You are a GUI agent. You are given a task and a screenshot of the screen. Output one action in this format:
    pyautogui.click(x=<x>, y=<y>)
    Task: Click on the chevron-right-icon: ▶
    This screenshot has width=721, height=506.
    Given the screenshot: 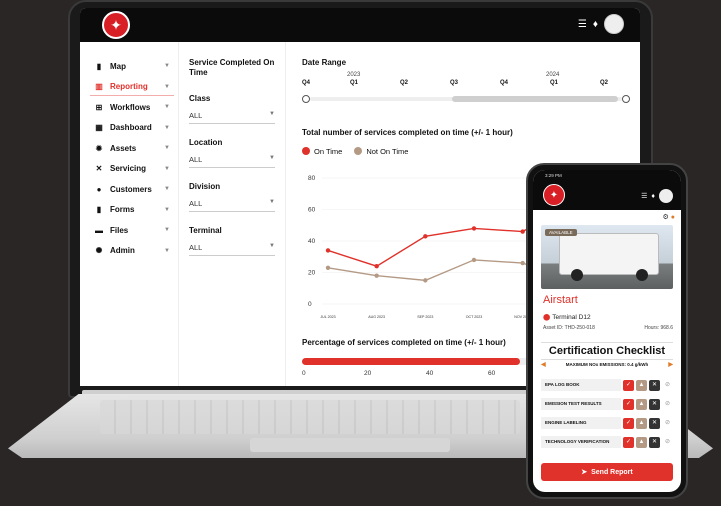 What is the action you would take?
    pyautogui.click(x=670, y=364)
    